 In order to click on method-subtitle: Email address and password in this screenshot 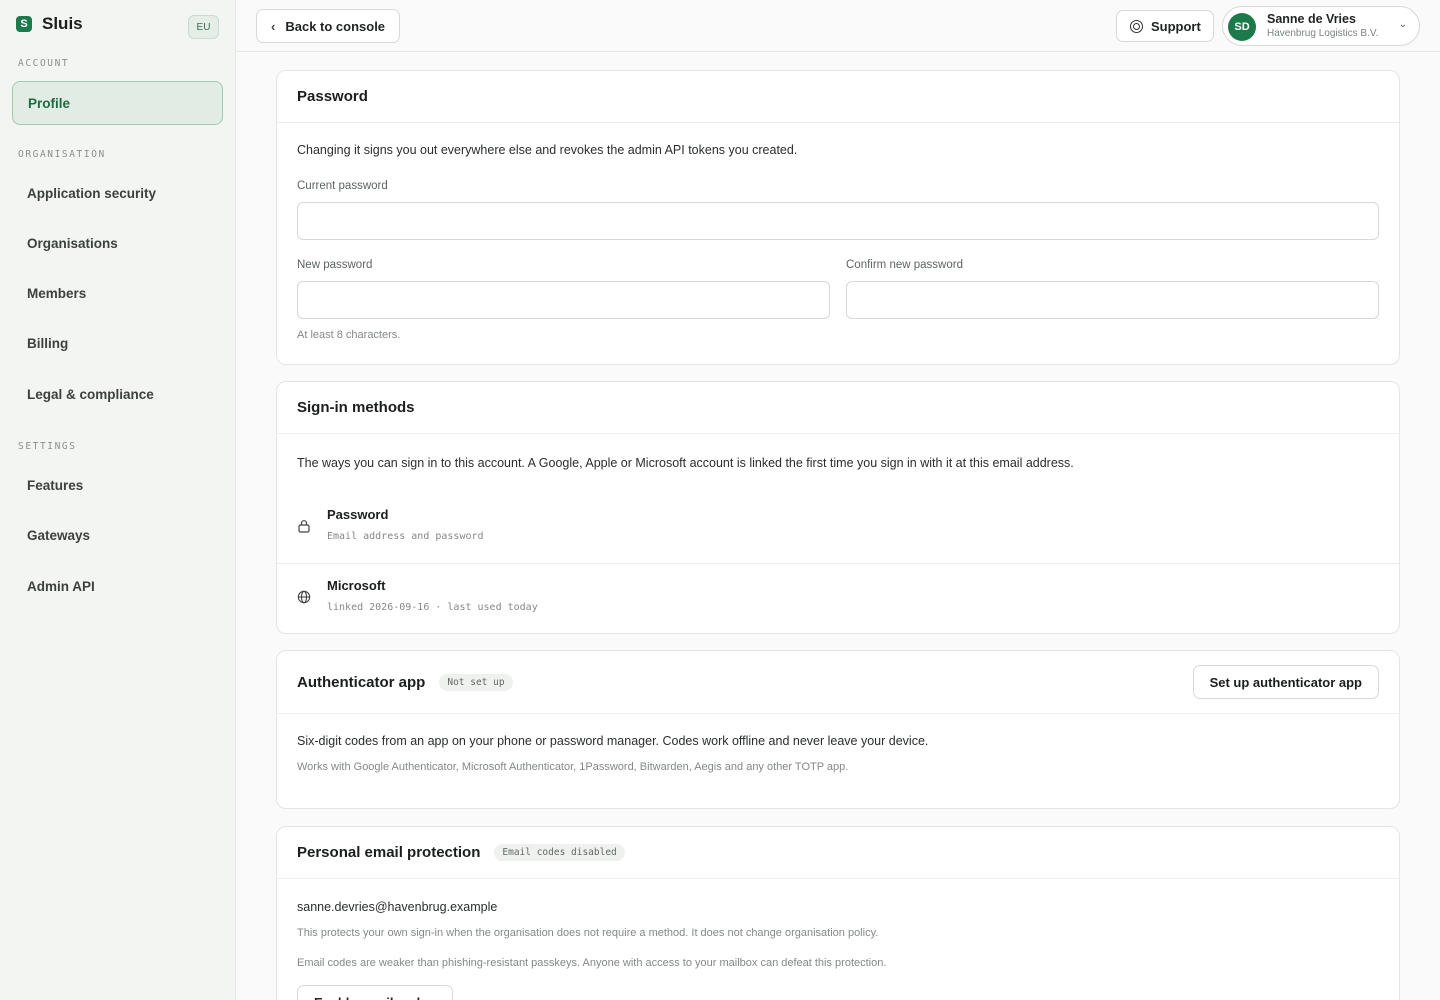, I will do `click(405, 536)`.